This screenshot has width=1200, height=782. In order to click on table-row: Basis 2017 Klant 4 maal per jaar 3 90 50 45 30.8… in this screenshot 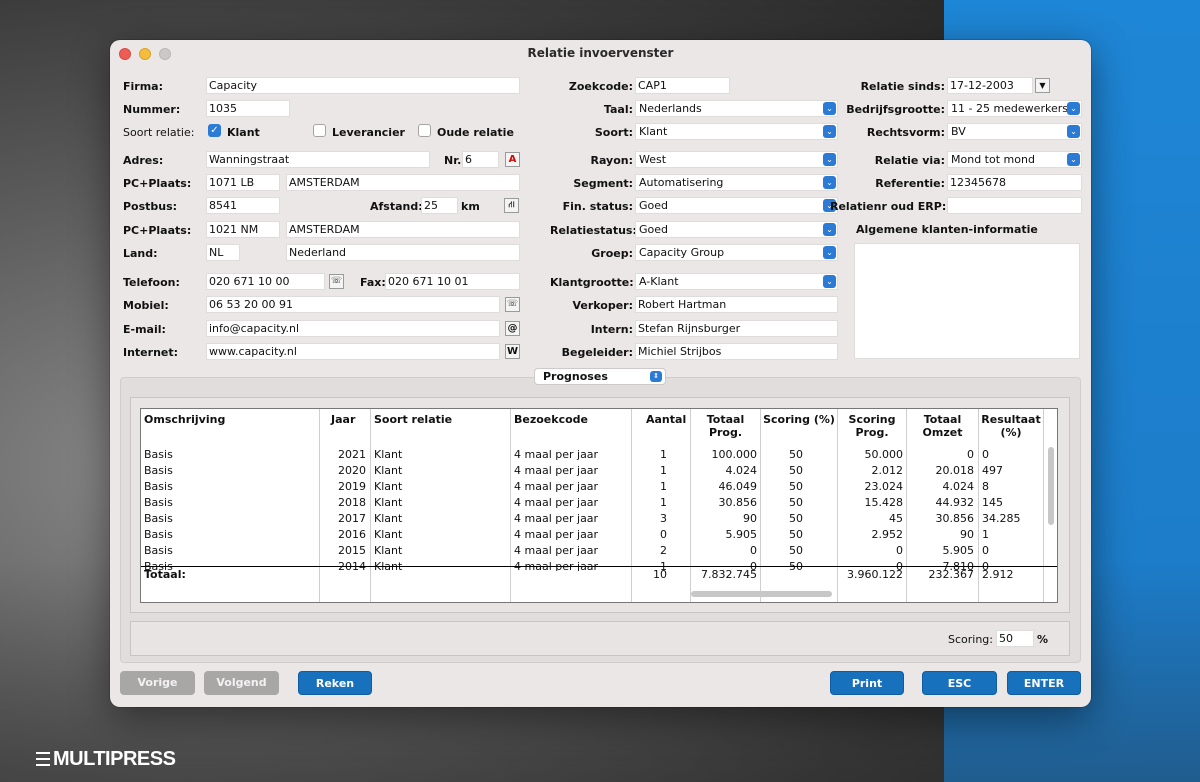, I will do `click(599, 519)`.